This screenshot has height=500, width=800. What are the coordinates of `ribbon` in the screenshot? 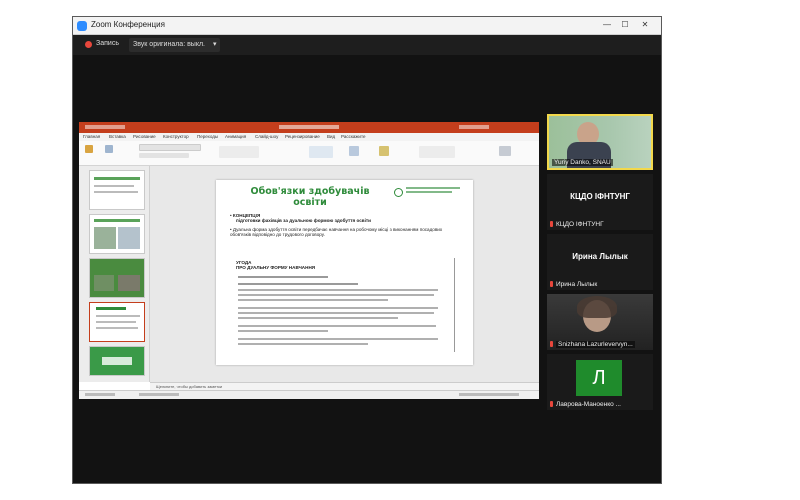 It's located at (309, 153).